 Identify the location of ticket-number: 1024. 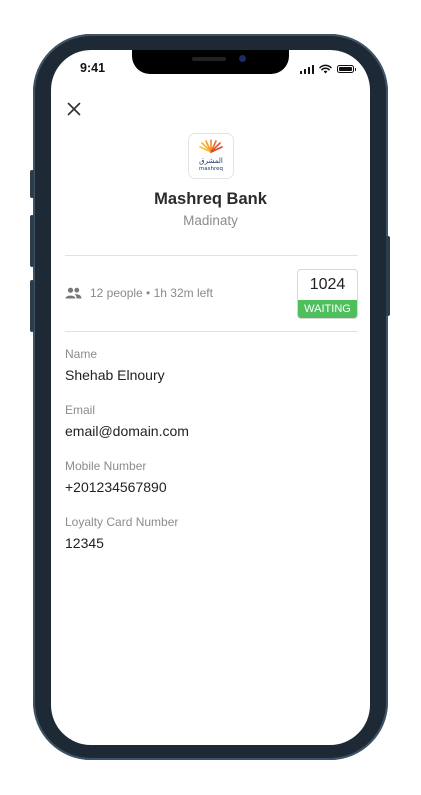
(327, 284).